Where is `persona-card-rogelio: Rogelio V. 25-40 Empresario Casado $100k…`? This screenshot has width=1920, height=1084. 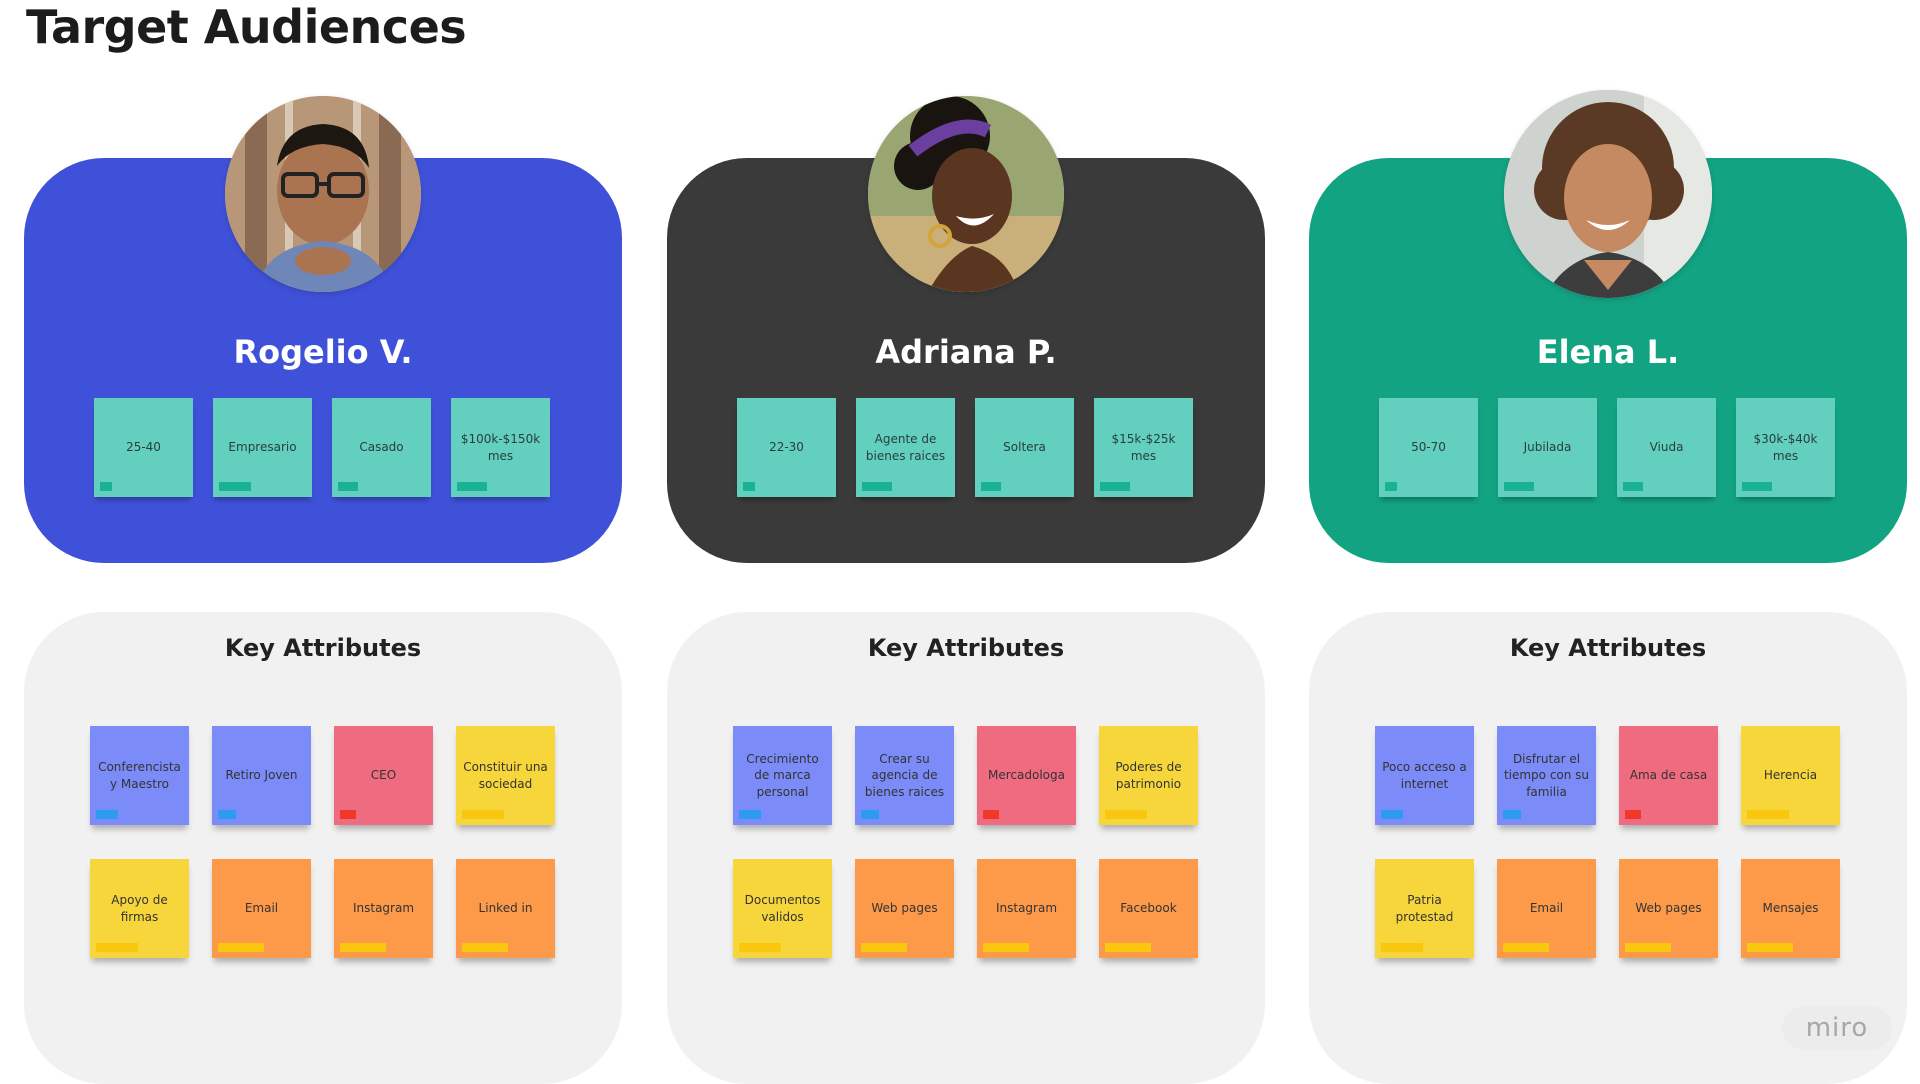 persona-card-rogelio: Rogelio V. 25-40 Empresario Casado $100k… is located at coordinates (323, 329).